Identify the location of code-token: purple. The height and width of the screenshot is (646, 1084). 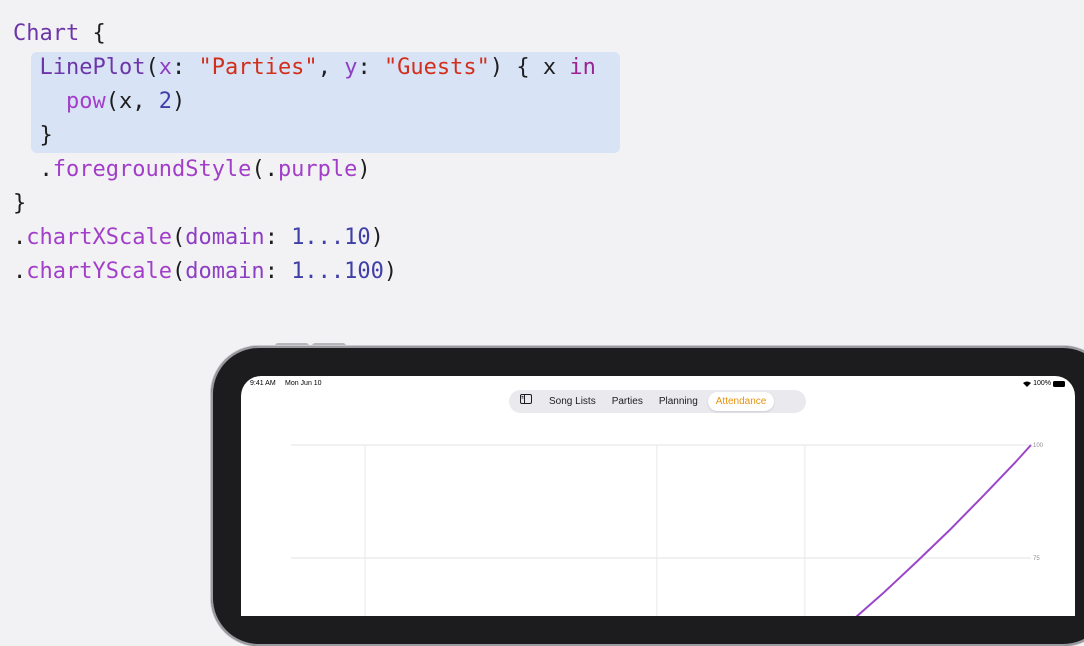
(317, 169).